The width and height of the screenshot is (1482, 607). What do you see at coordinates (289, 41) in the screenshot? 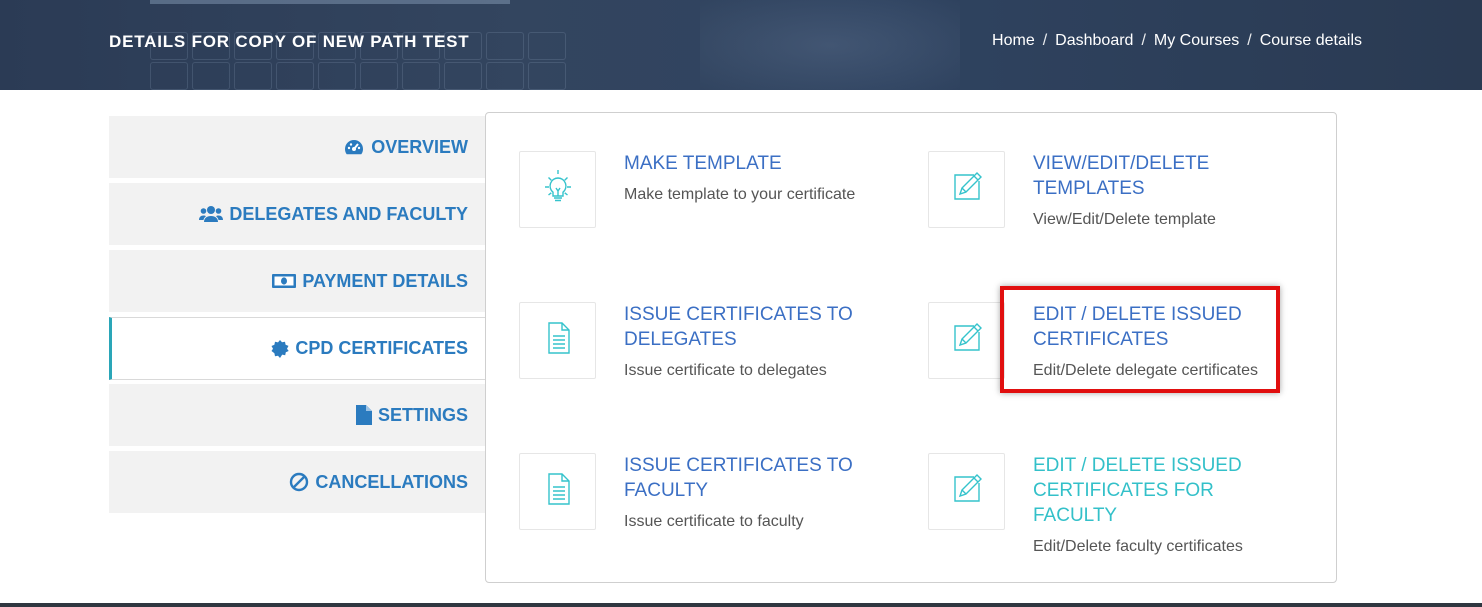
I see `page-title: DETAILS FOR COPY OF NEW PATH TEST` at bounding box center [289, 41].